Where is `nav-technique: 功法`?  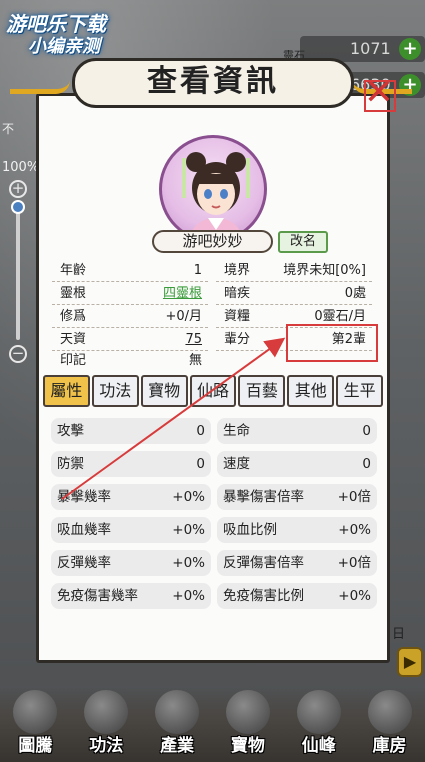
nav-technique: 功法 is located at coordinates (106, 723).